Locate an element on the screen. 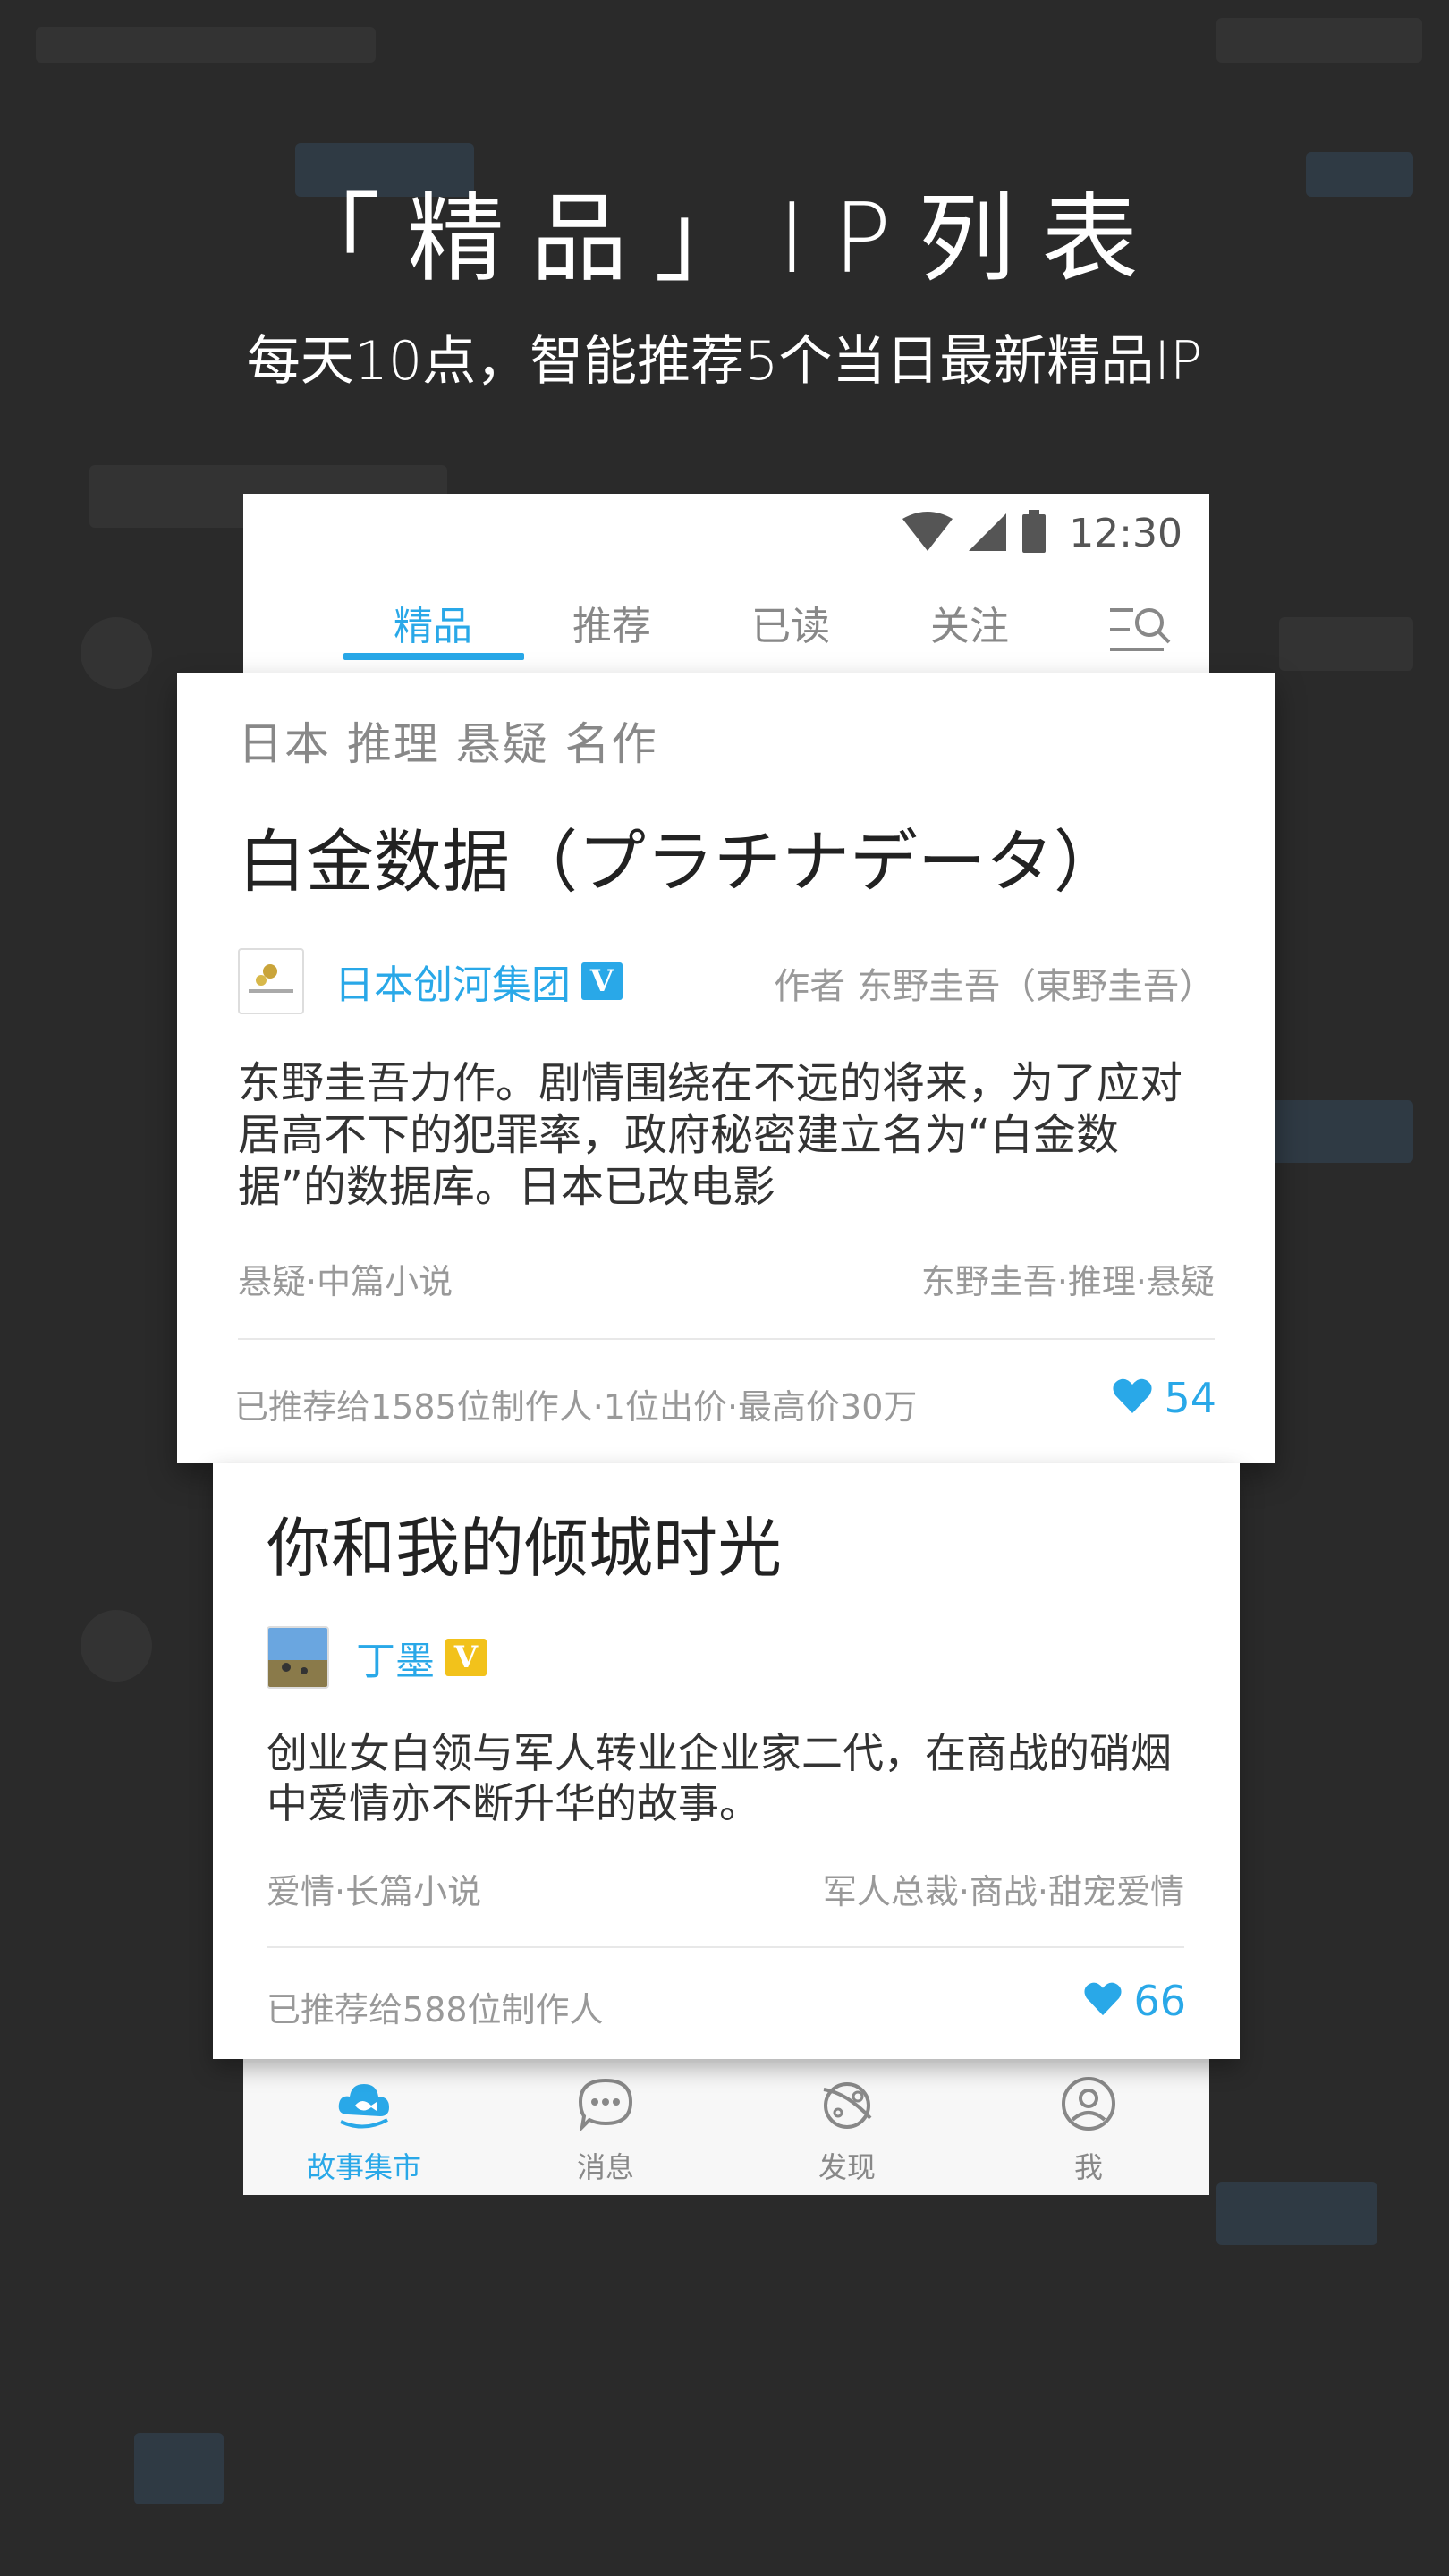  nav-discover: 发现 is located at coordinates (847, 2127).